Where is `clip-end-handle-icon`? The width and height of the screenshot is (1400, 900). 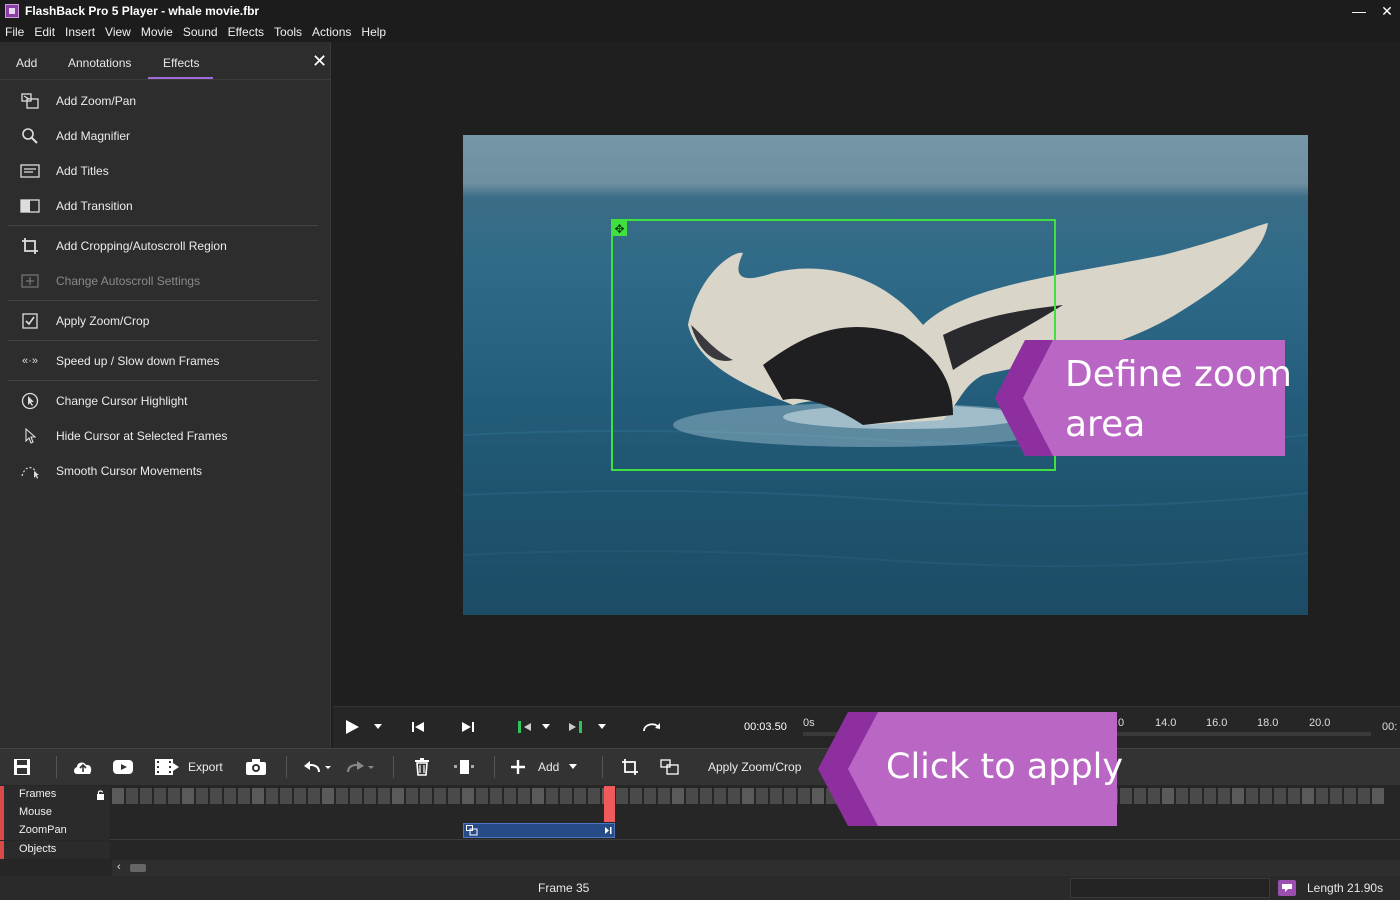 clip-end-handle-icon is located at coordinates (608, 830).